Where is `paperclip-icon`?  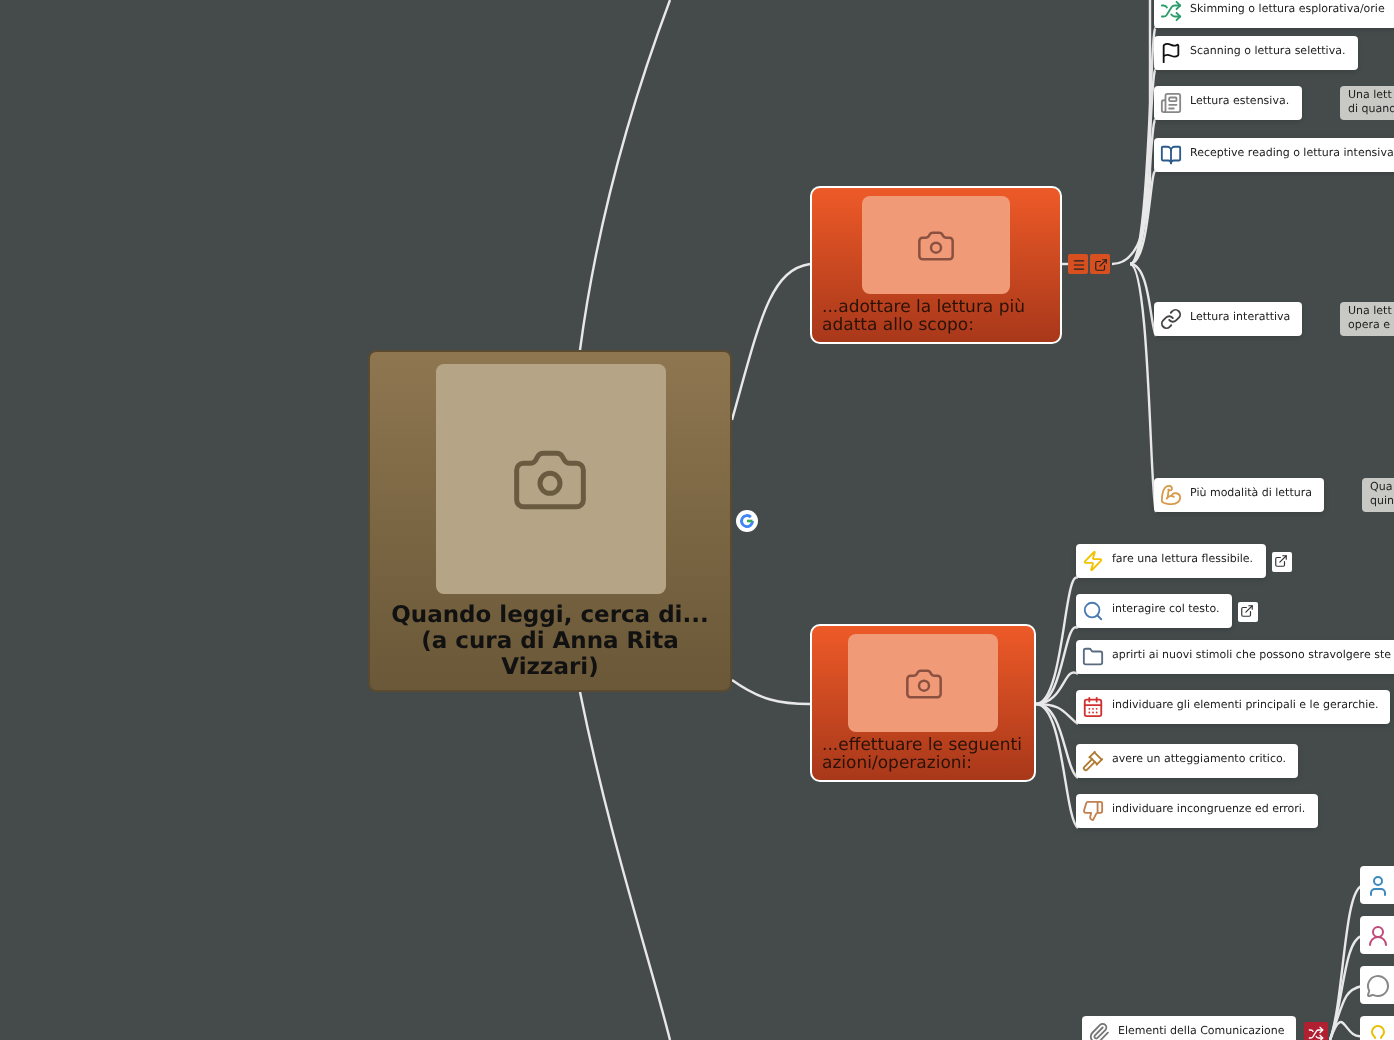 paperclip-icon is located at coordinates (1099, 1031).